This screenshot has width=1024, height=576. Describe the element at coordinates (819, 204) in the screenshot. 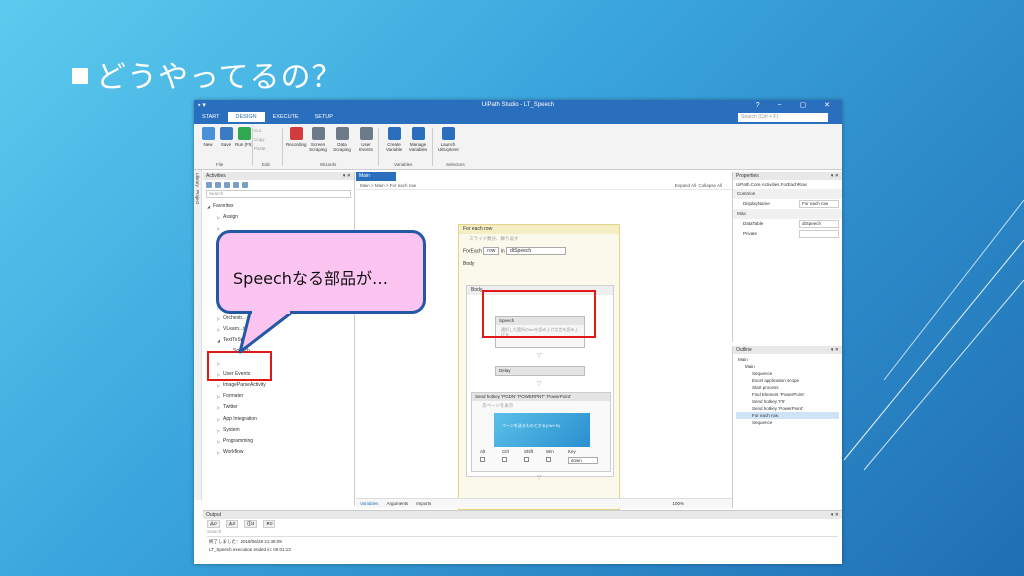

I see `property-value-field: For each row` at that location.